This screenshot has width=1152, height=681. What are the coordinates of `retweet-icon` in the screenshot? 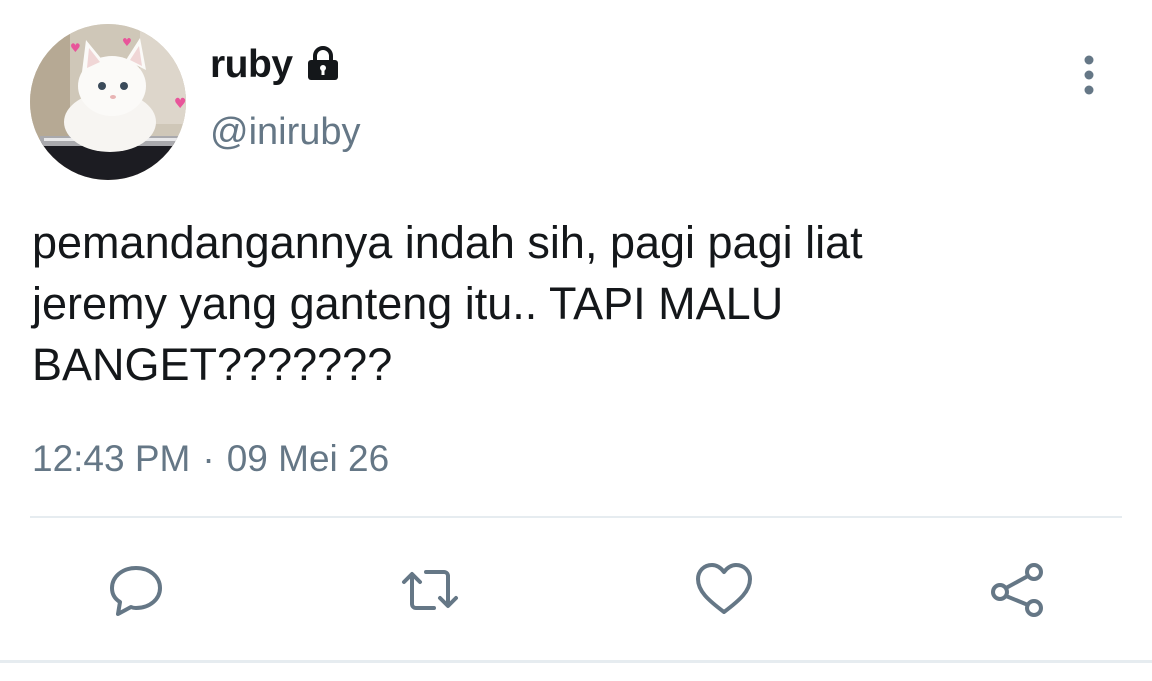 It's located at (430, 590).